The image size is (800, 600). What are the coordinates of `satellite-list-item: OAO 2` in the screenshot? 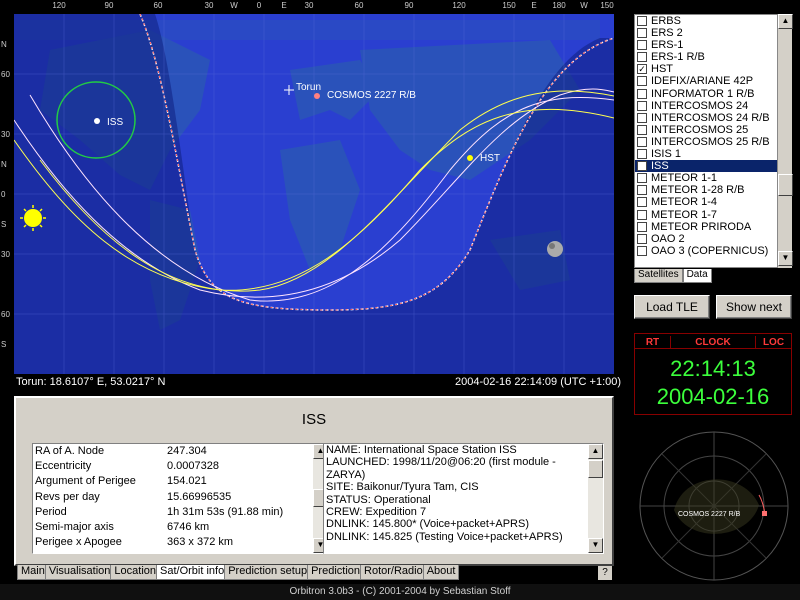 It's located at (713, 239).